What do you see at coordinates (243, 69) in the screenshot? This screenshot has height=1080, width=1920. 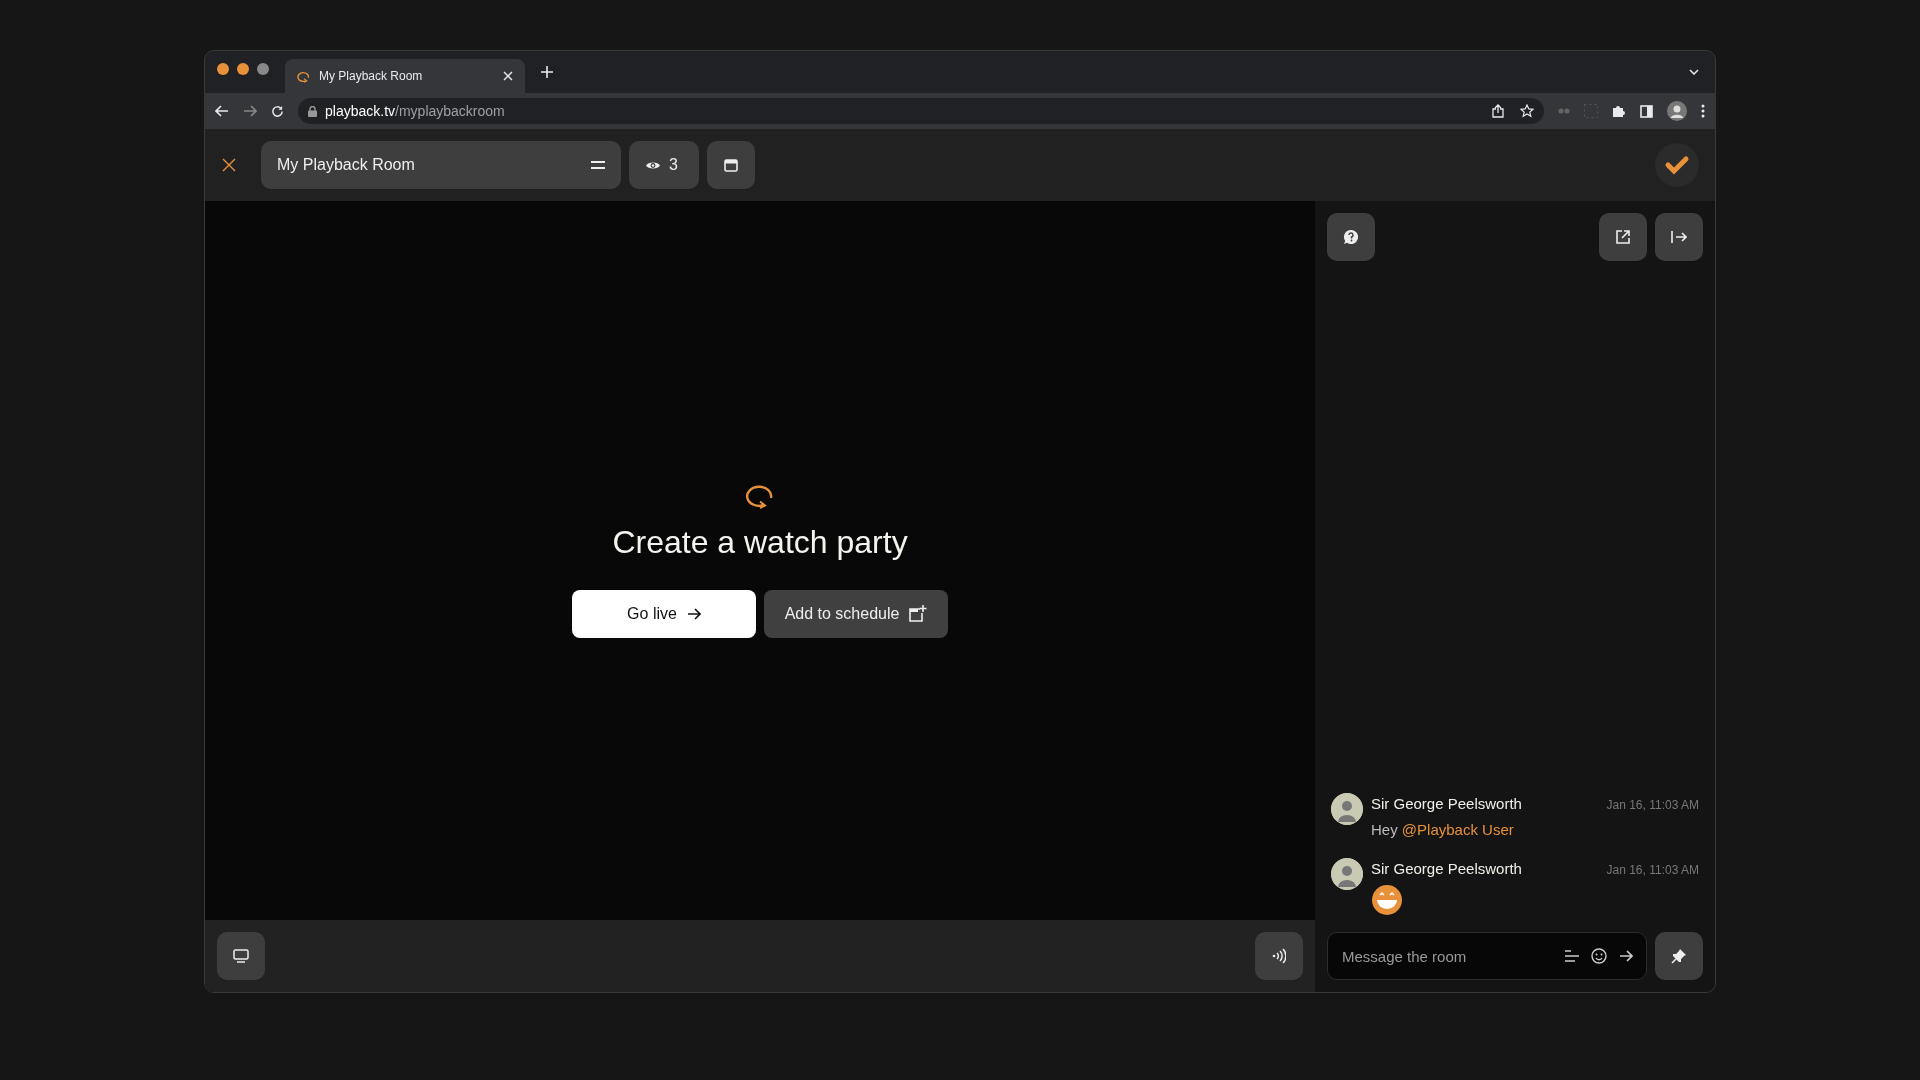 I see `window-minimize-dot` at bounding box center [243, 69].